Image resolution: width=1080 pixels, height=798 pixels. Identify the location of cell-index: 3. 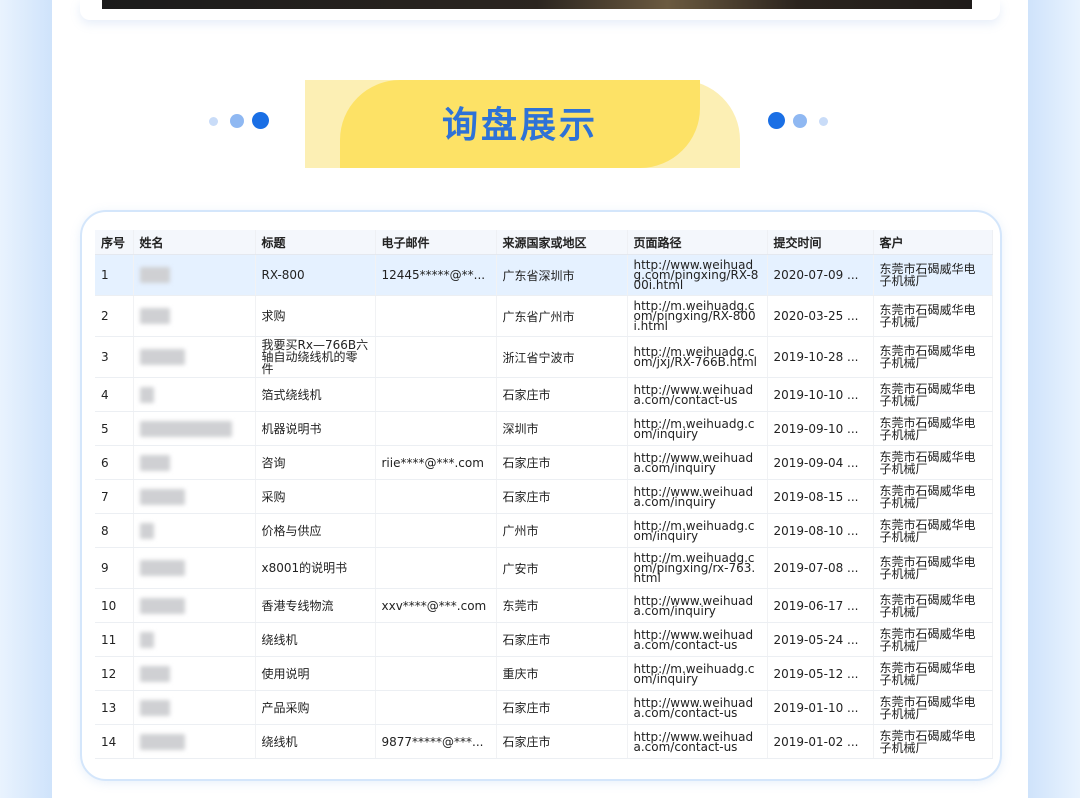
(114, 357).